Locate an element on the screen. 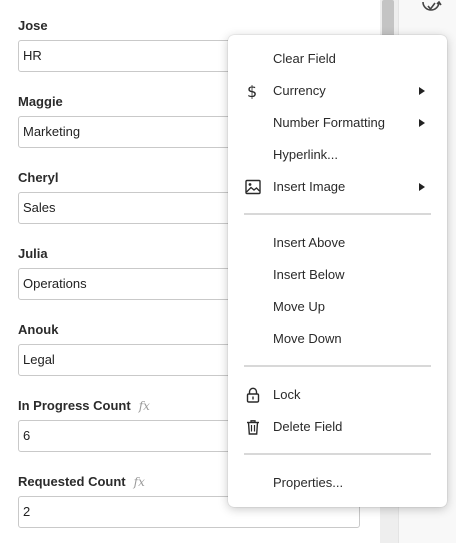 This screenshot has width=456, height=543. menu-item-label: Move Up is located at coordinates (299, 306).